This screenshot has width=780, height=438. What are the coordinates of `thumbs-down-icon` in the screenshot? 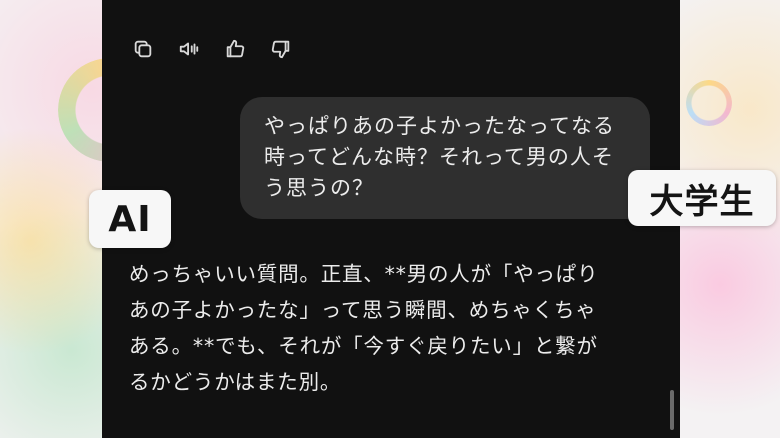 It's located at (280, 49).